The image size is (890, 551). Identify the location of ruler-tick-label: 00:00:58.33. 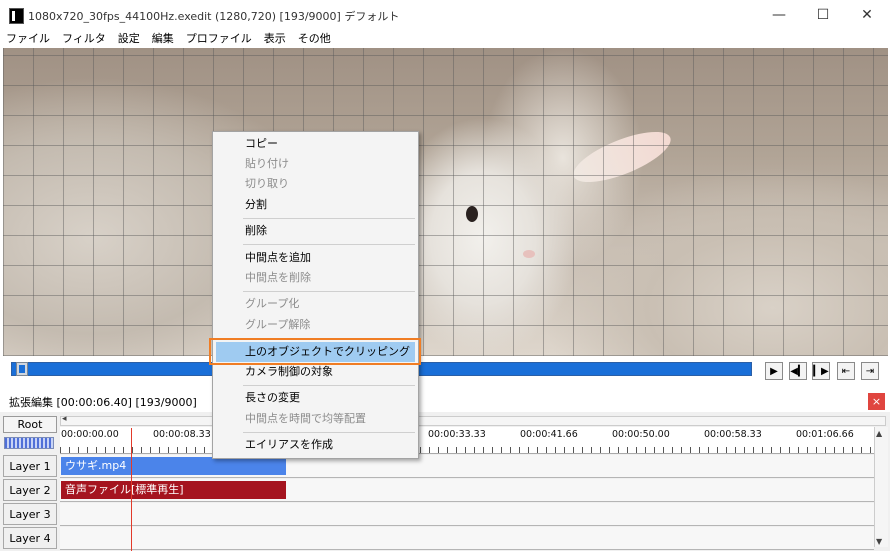
(733, 434).